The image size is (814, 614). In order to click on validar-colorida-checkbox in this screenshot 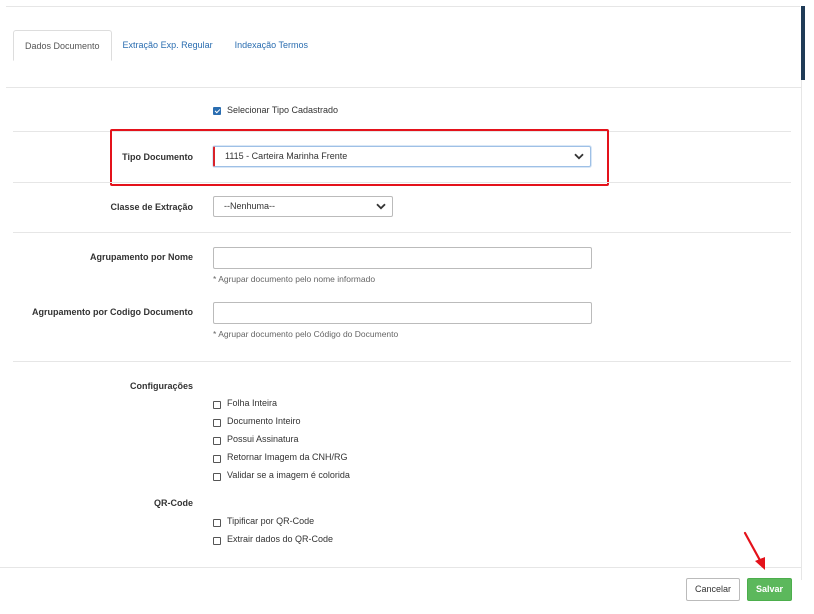, I will do `click(217, 477)`.